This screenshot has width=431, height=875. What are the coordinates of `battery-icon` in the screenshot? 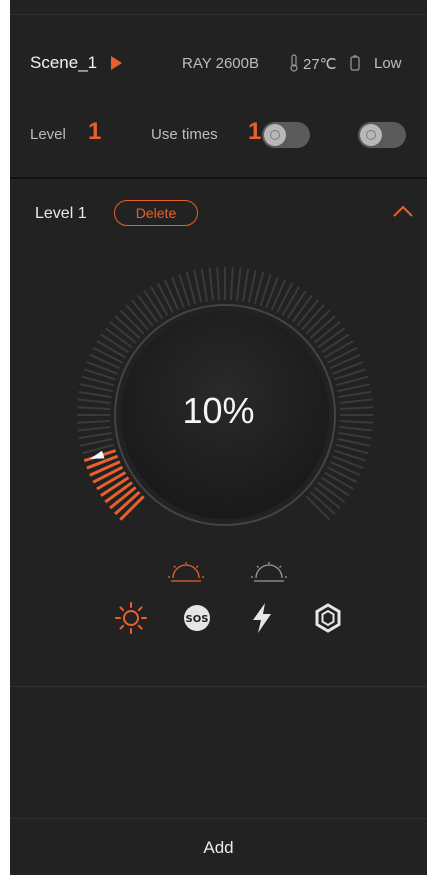 It's located at (355, 63).